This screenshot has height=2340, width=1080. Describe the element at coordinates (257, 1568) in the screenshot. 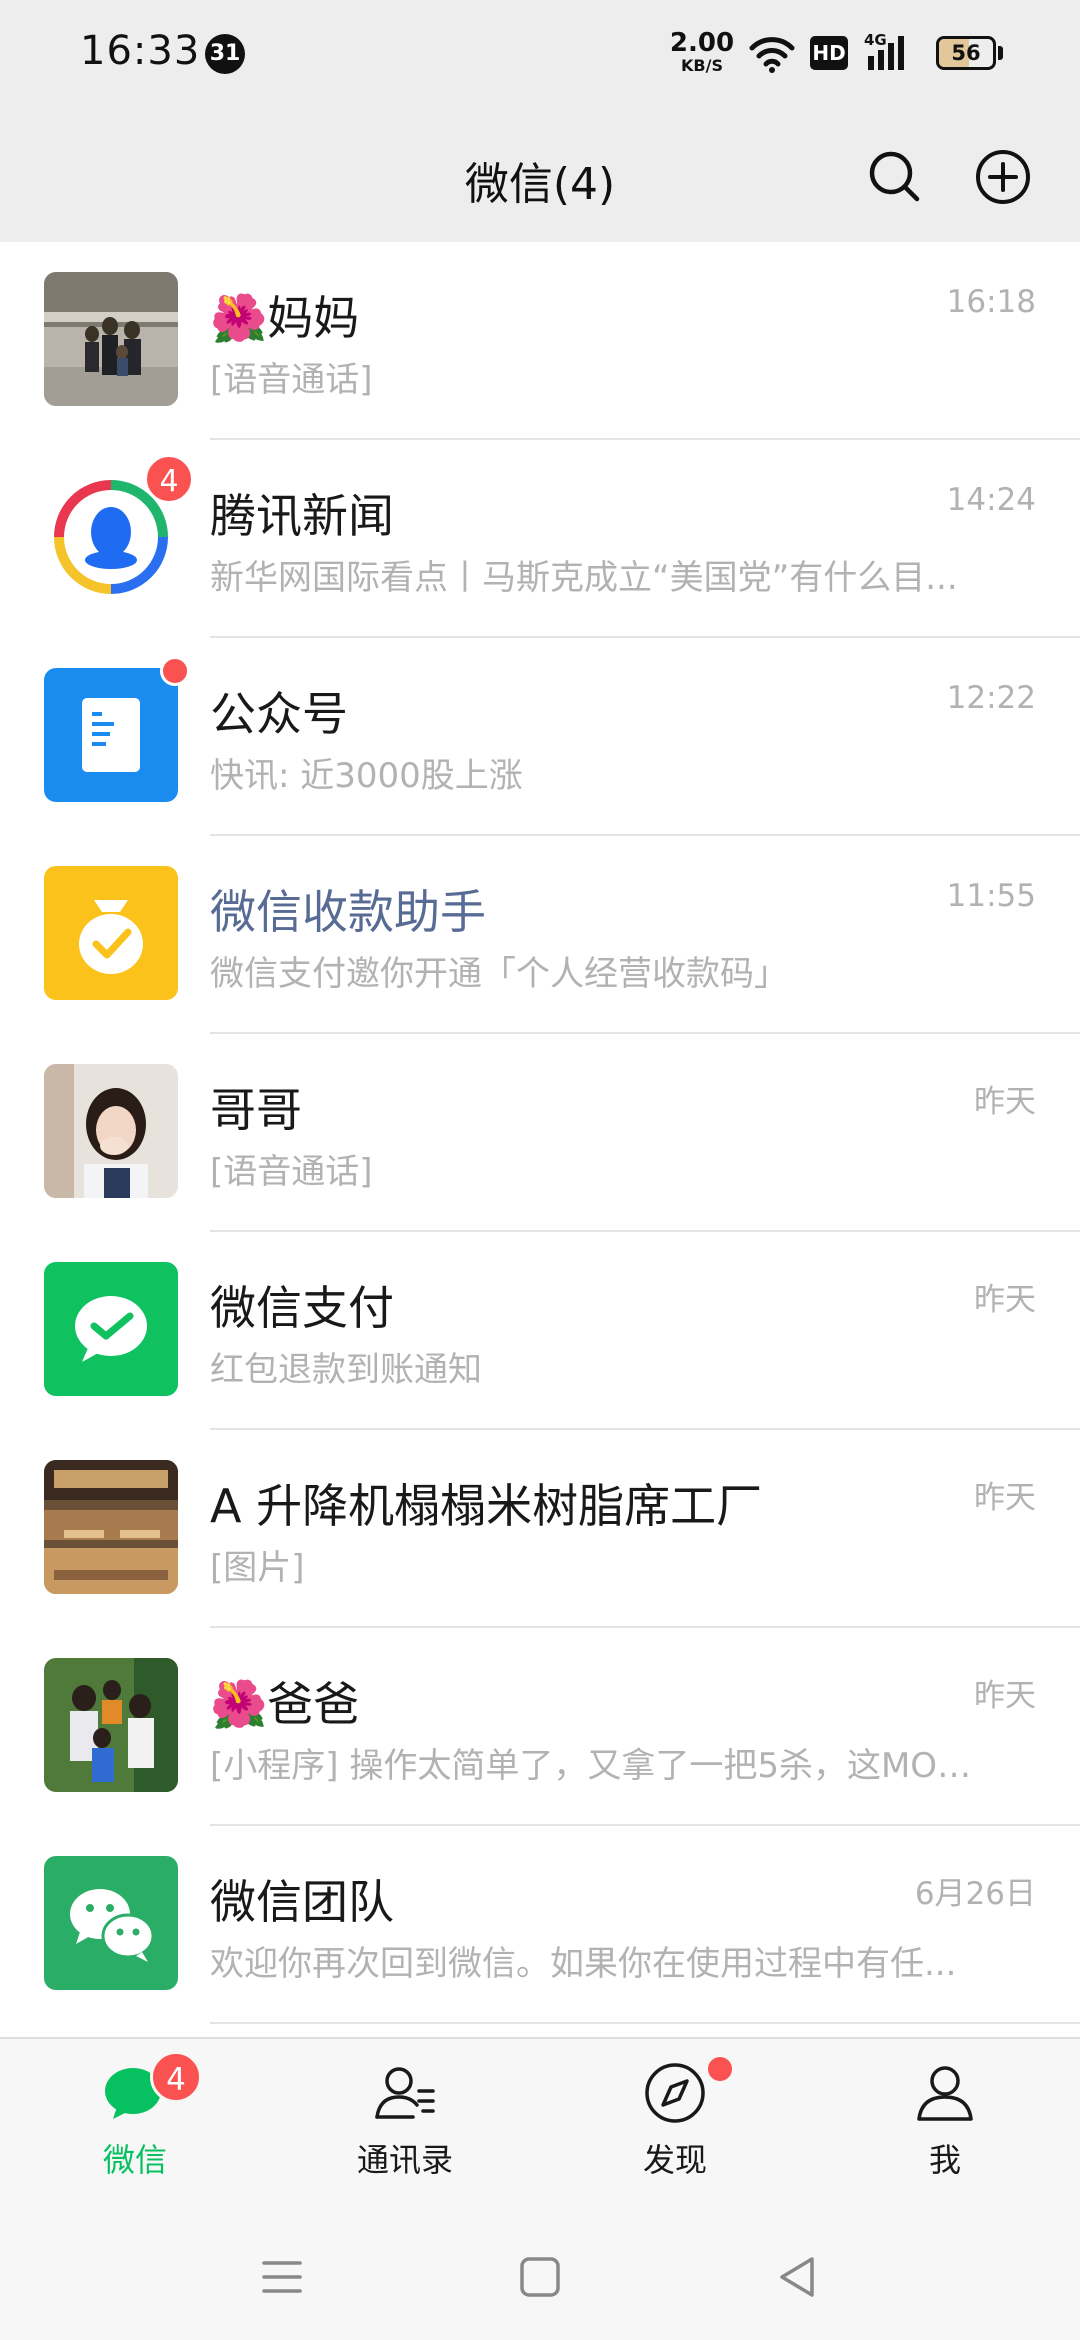

I see `chat-preview: [图片]` at that location.